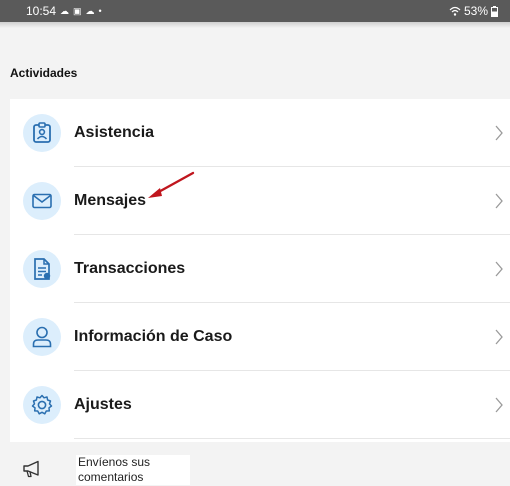 This screenshot has width=510, height=486. What do you see at coordinates (42, 133) in the screenshot?
I see `badge-icon` at bounding box center [42, 133].